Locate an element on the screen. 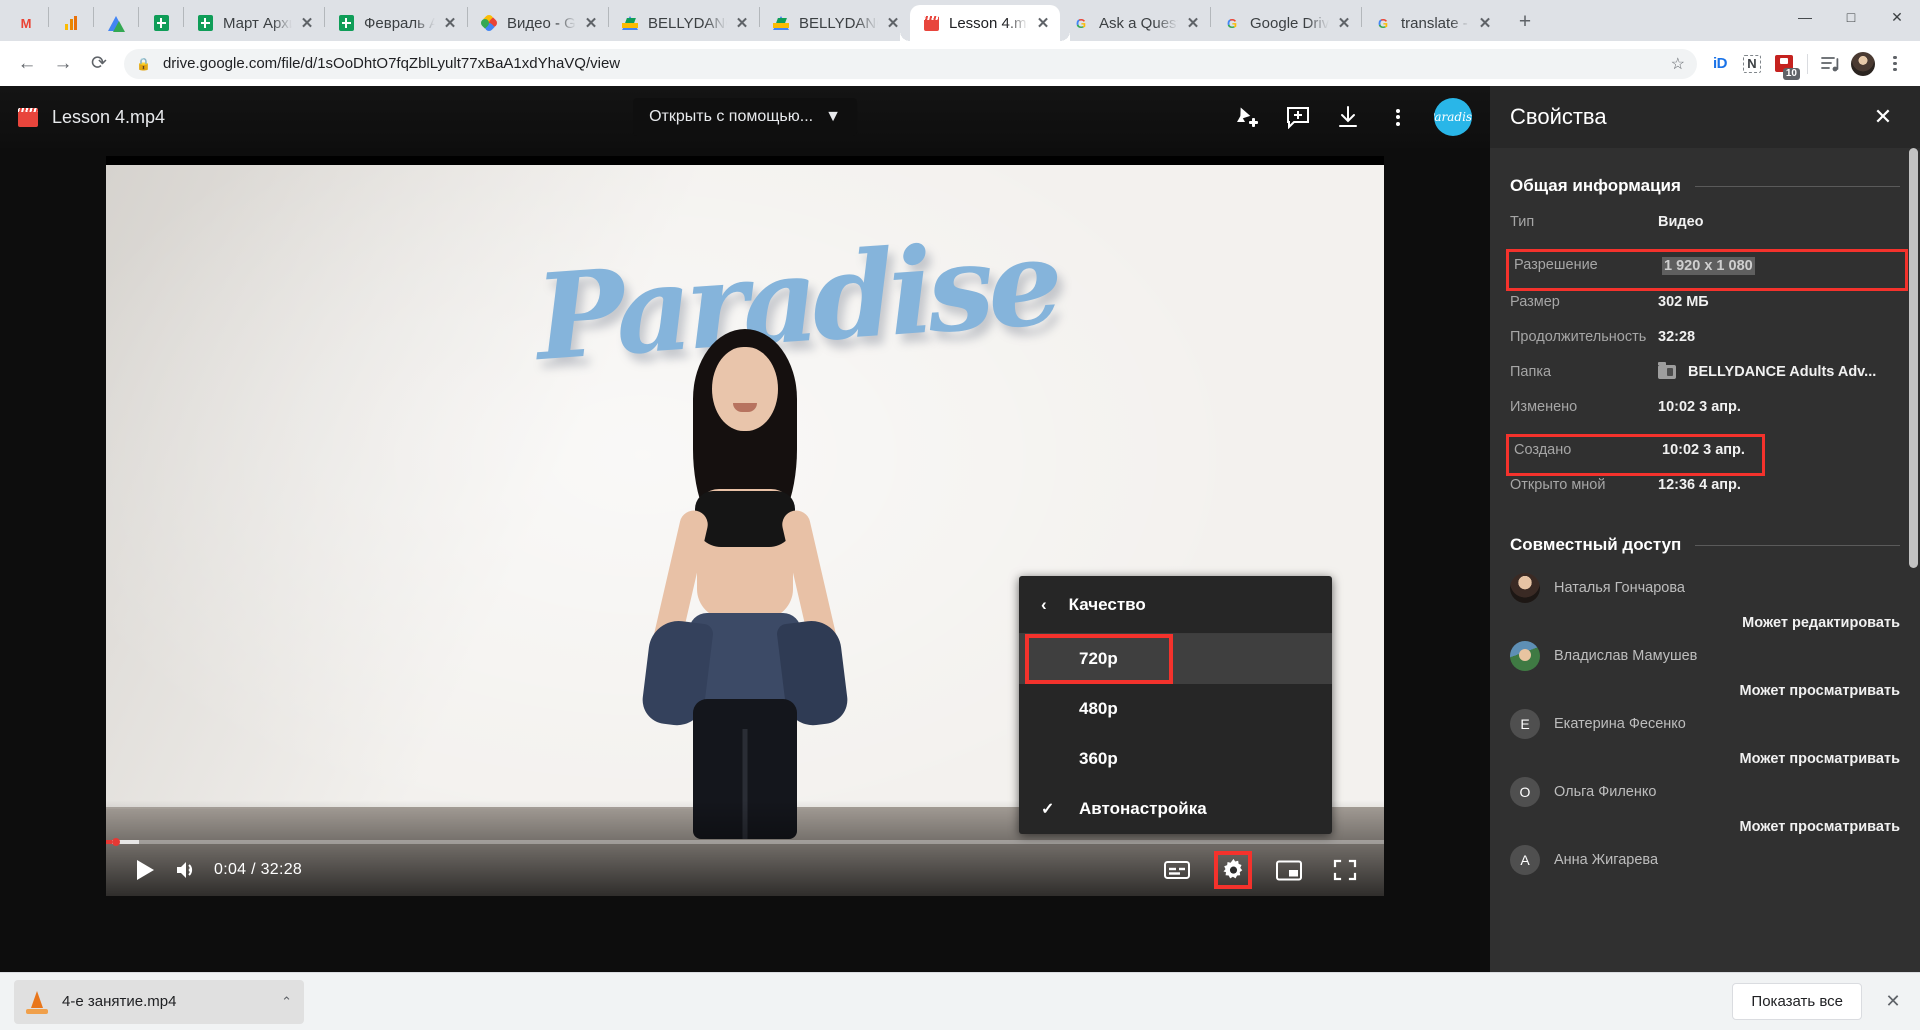  download-shelf-actions: Показать все ✕ is located at coordinates (1819, 1001).